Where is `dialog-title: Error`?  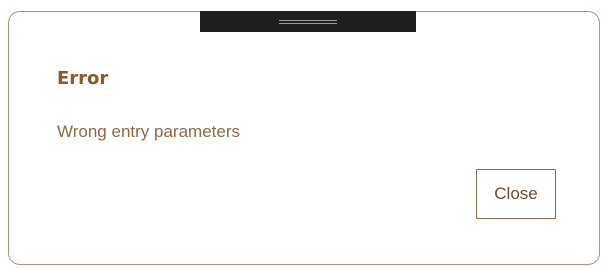
dialog-title: Error is located at coordinates (83, 78).